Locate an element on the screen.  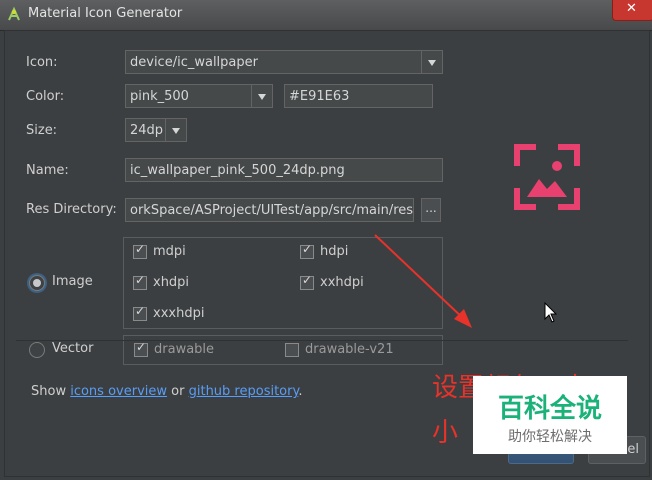
close-icon is located at coordinates (632, 10).